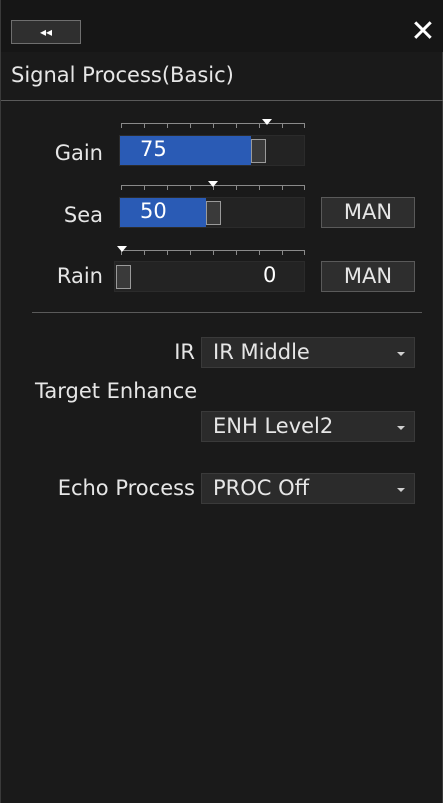 This screenshot has width=443, height=803. What do you see at coordinates (213, 184) in the screenshot?
I see `sea-level-marker` at bounding box center [213, 184].